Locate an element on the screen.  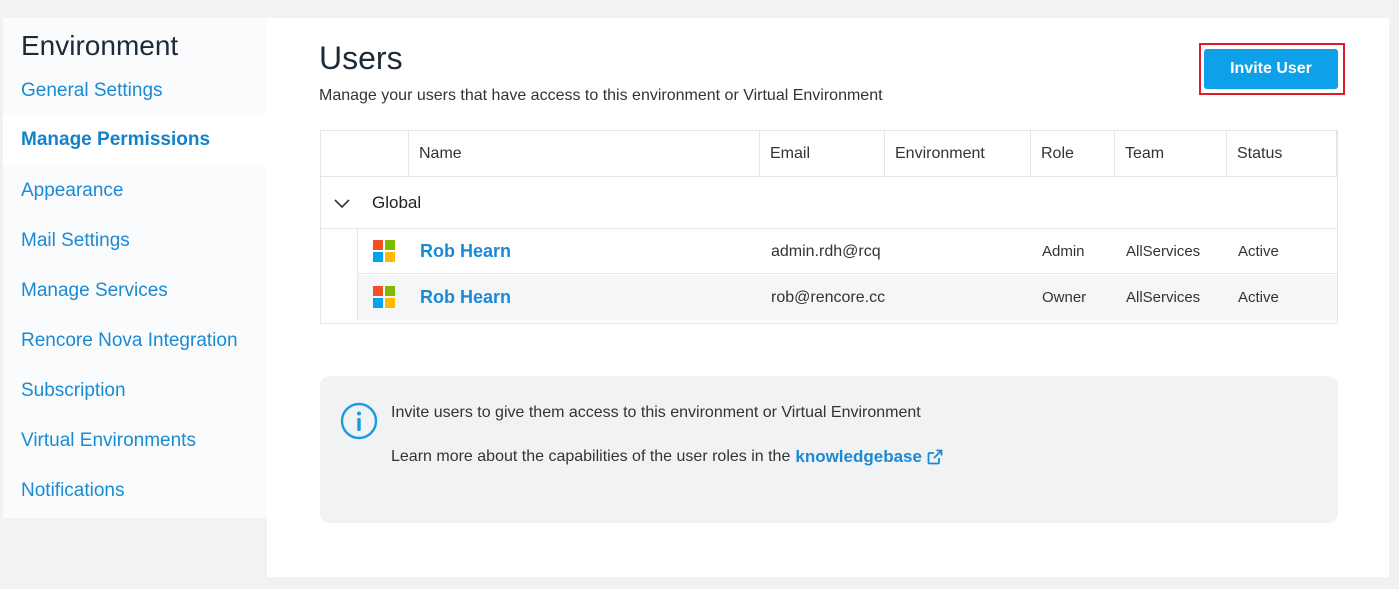
table-header-row: Name Email Environment Role Team Status is located at coordinates (829, 154).